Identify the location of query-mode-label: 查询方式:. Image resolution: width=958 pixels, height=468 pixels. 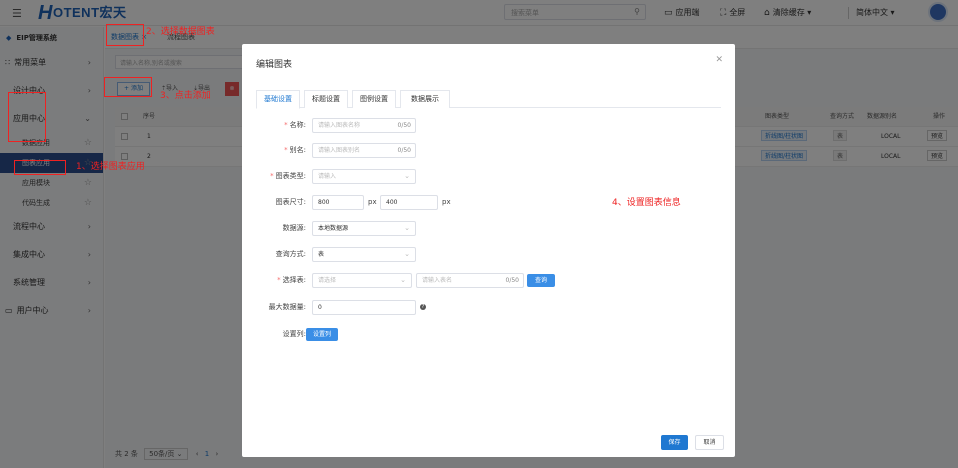
(290, 254).